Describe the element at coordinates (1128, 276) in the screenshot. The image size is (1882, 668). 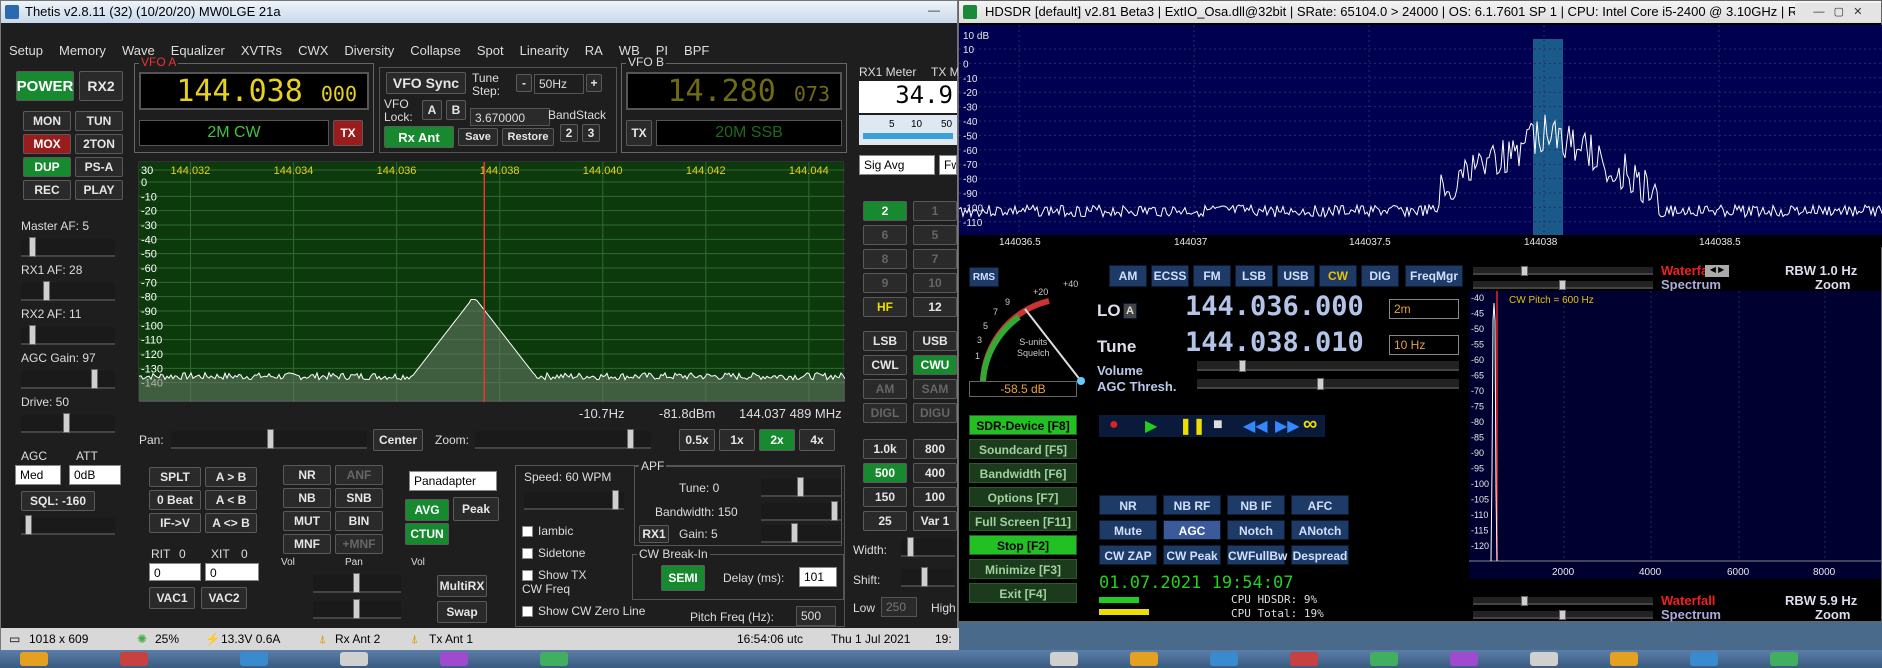
I see `mode-am-button: AM` at that location.